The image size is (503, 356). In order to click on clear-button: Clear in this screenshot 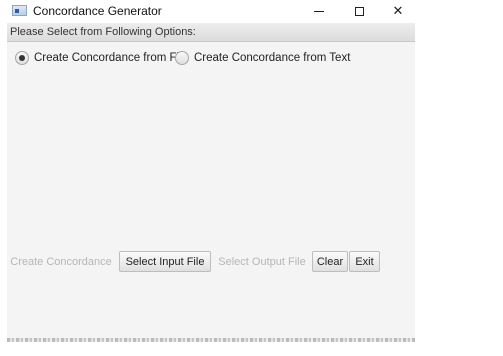, I will do `click(330, 261)`.